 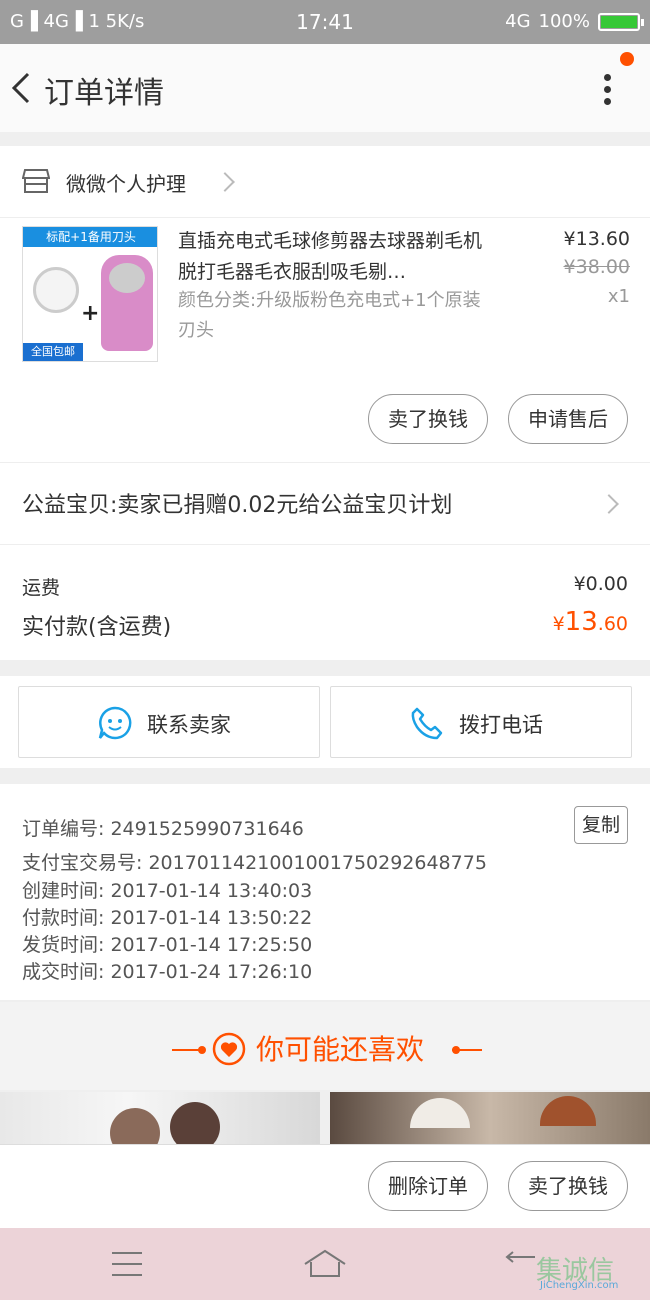 I want to click on created-time: 创建时间: 2017-01-14 13:40:03, so click(x=167, y=891).